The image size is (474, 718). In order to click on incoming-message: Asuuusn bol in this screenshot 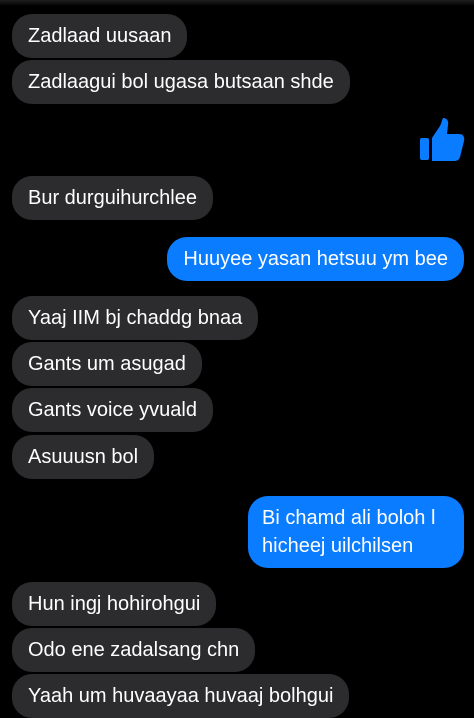, I will do `click(83, 457)`.